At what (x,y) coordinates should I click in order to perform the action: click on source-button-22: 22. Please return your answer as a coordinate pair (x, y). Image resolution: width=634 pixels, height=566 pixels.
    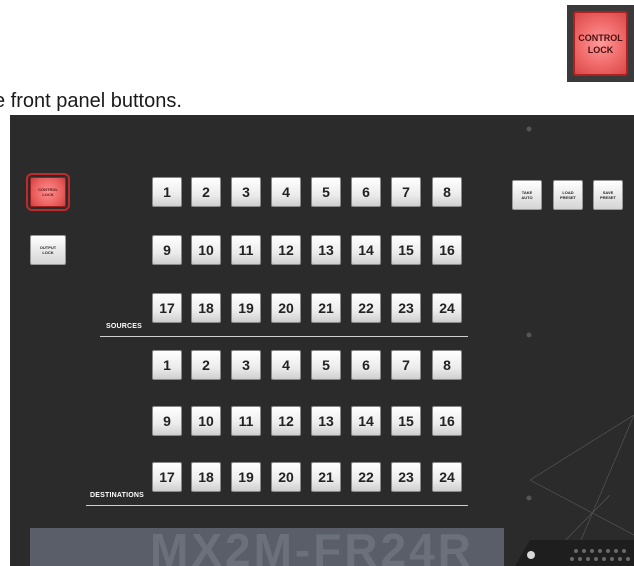
    Looking at the image, I should click on (366, 308).